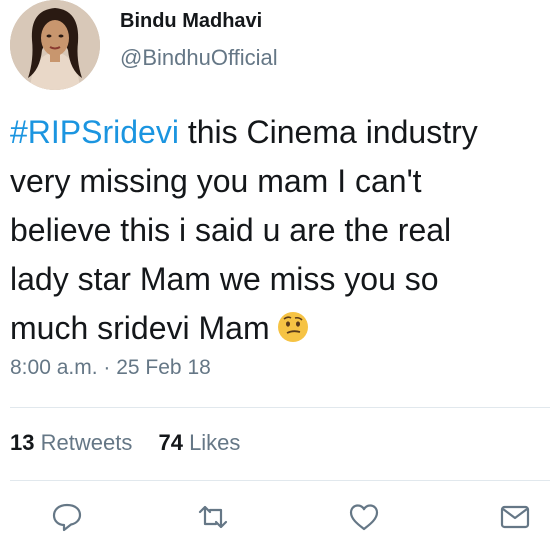  I want to click on display-name: Bindu Madhavi, so click(191, 21).